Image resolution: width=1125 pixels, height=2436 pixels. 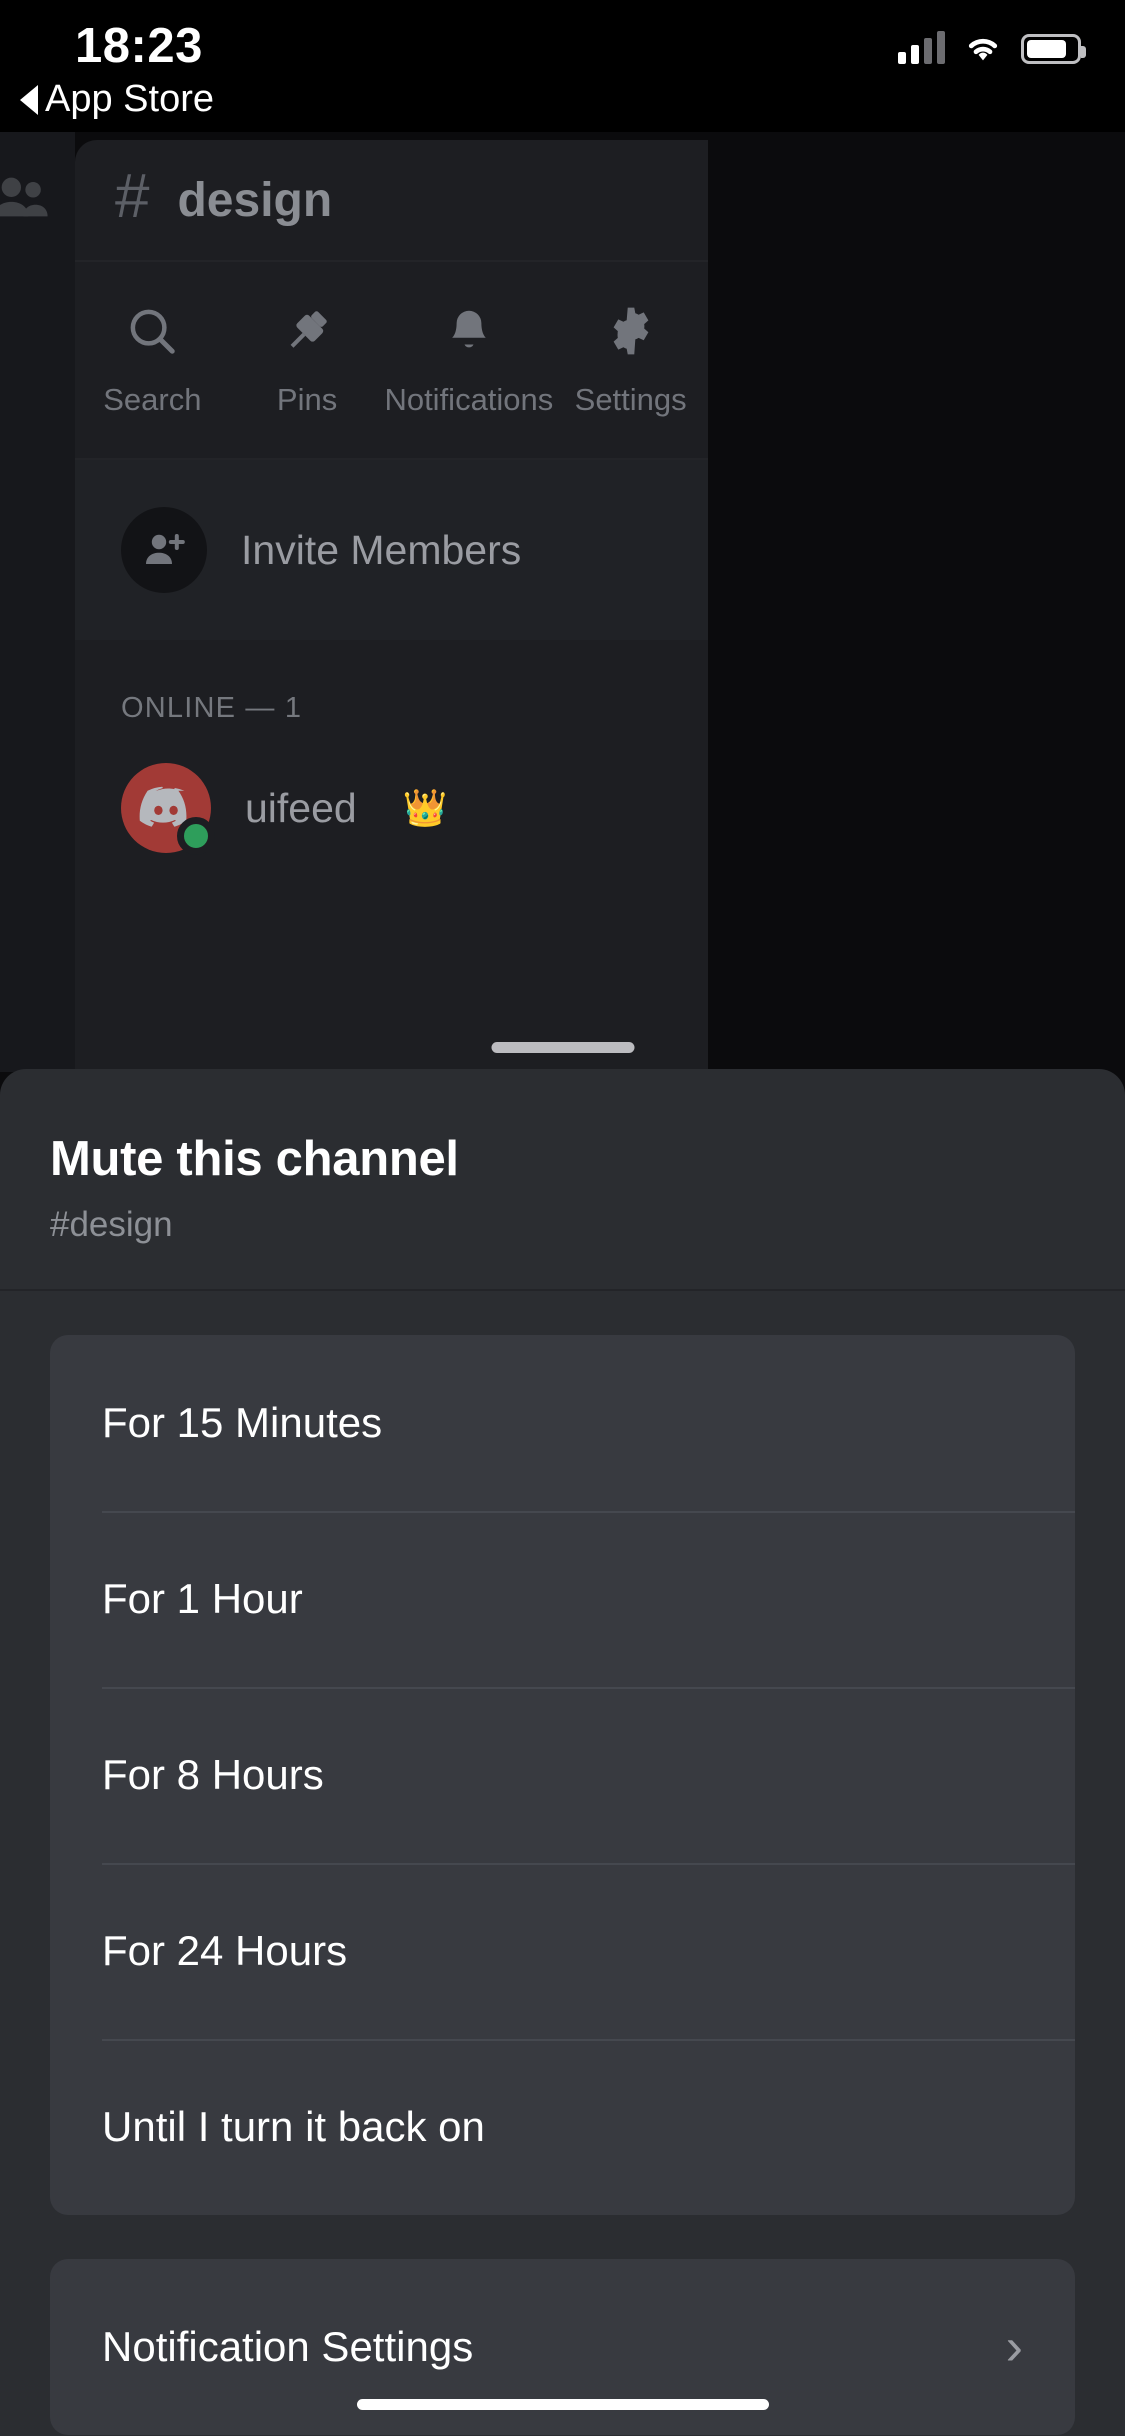 What do you see at coordinates (164, 550) in the screenshot?
I see `person-add-icon` at bounding box center [164, 550].